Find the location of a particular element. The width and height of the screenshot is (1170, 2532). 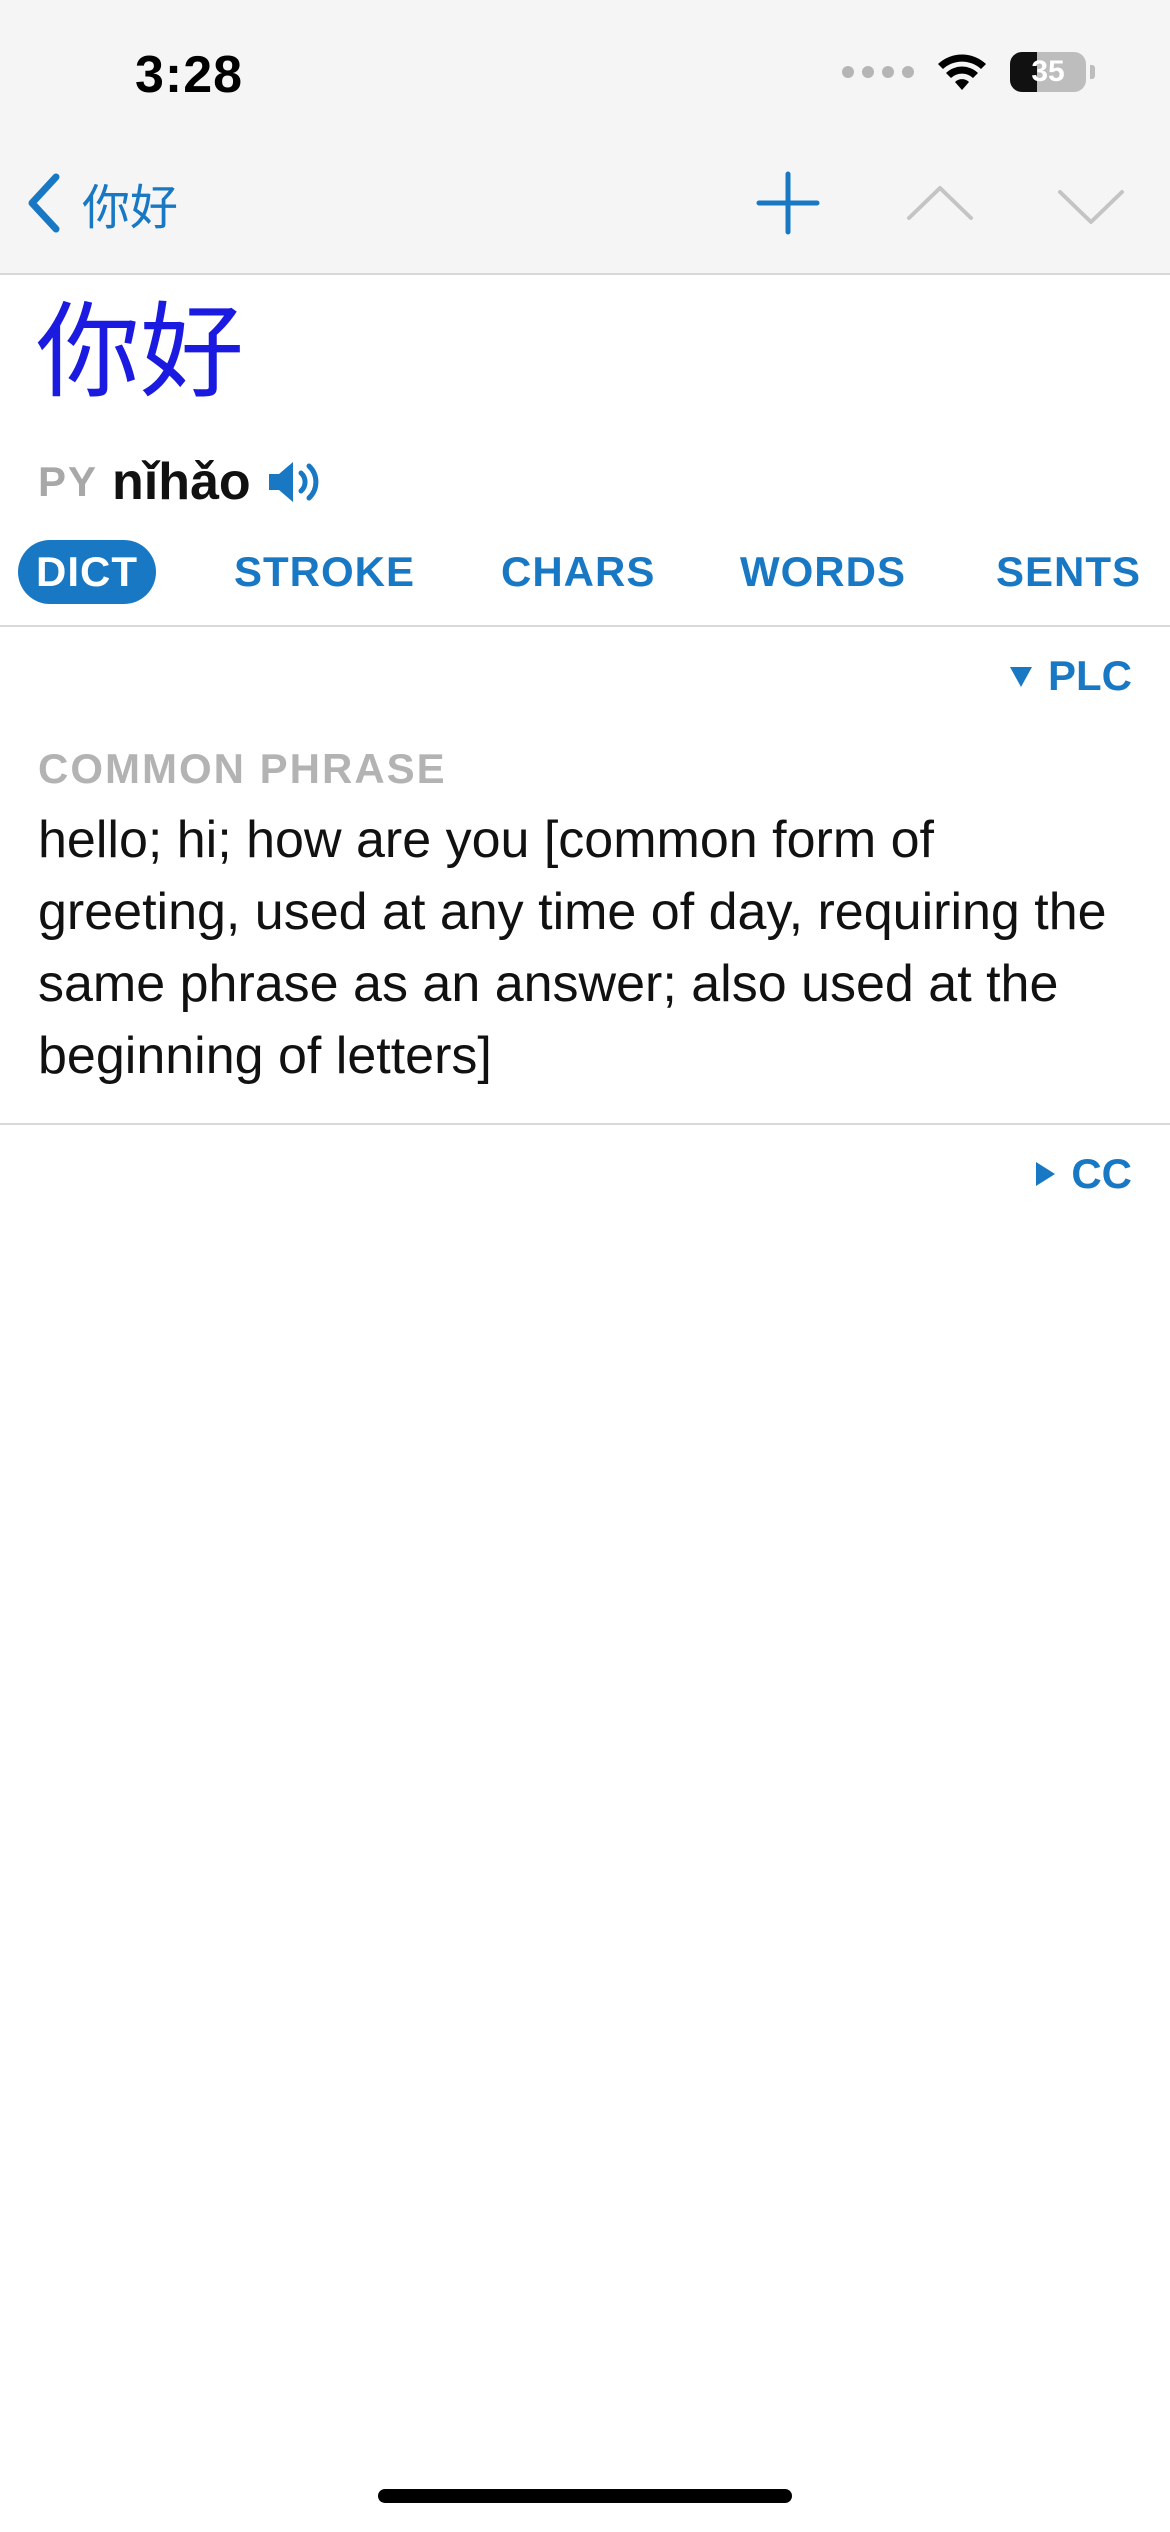

tabs-divider is located at coordinates (585, 626).